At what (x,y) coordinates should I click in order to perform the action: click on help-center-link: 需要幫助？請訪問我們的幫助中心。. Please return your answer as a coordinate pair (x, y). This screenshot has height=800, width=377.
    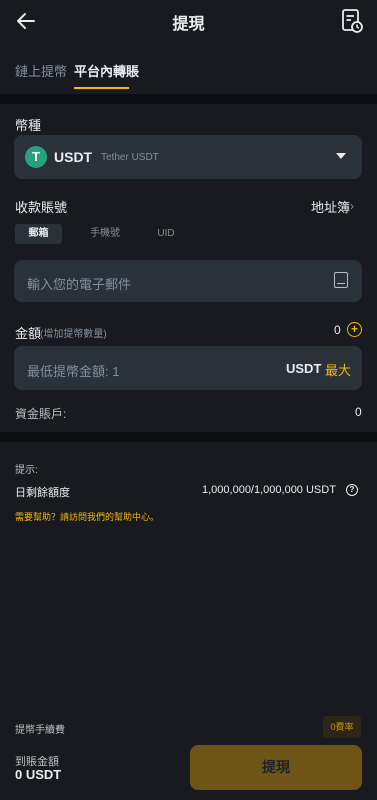
    Looking at the image, I should click on (87, 516).